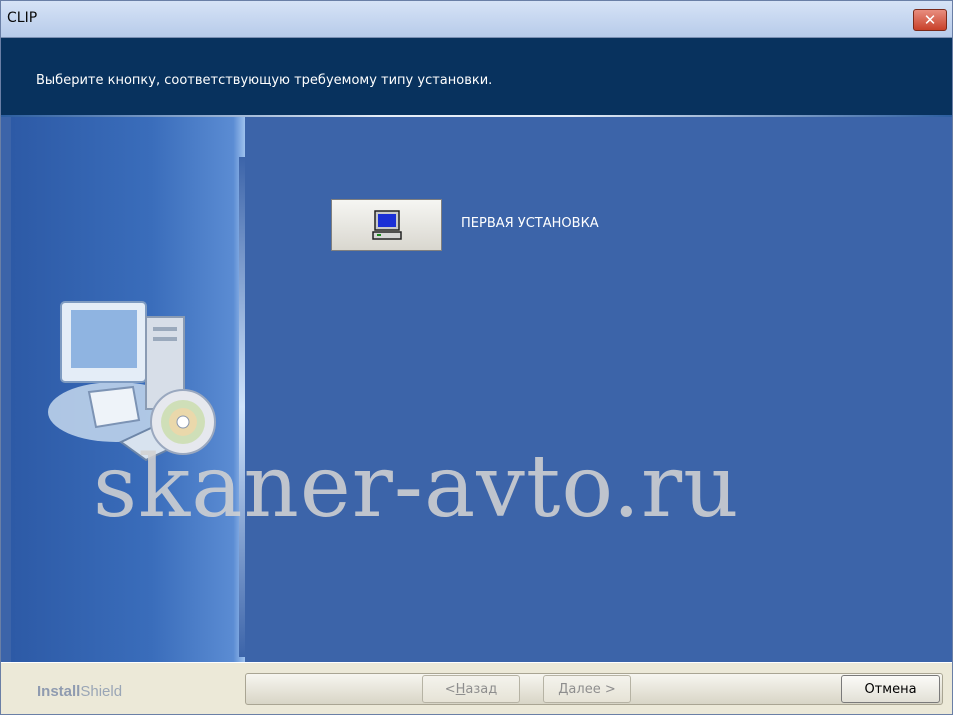  I want to click on close-icon: ✕, so click(930, 19).